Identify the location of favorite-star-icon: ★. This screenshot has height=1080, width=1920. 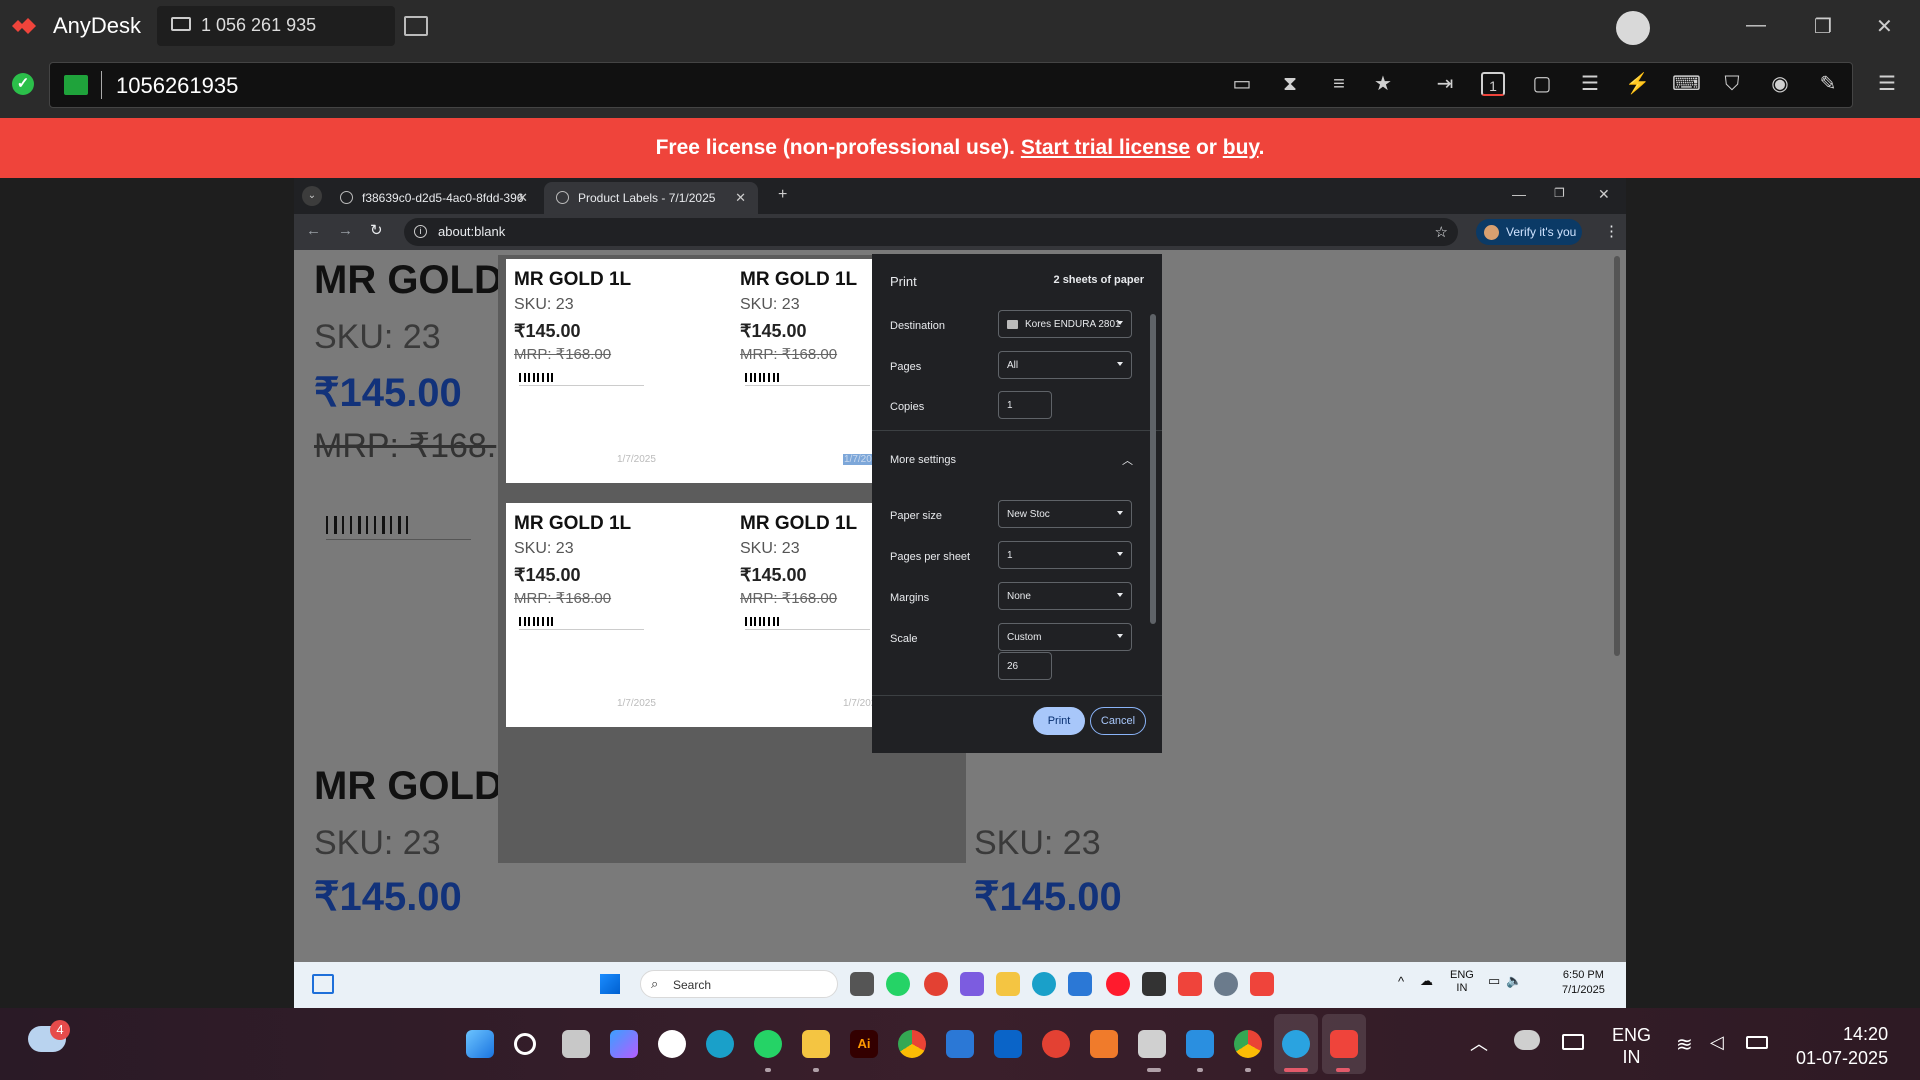
(1383, 84).